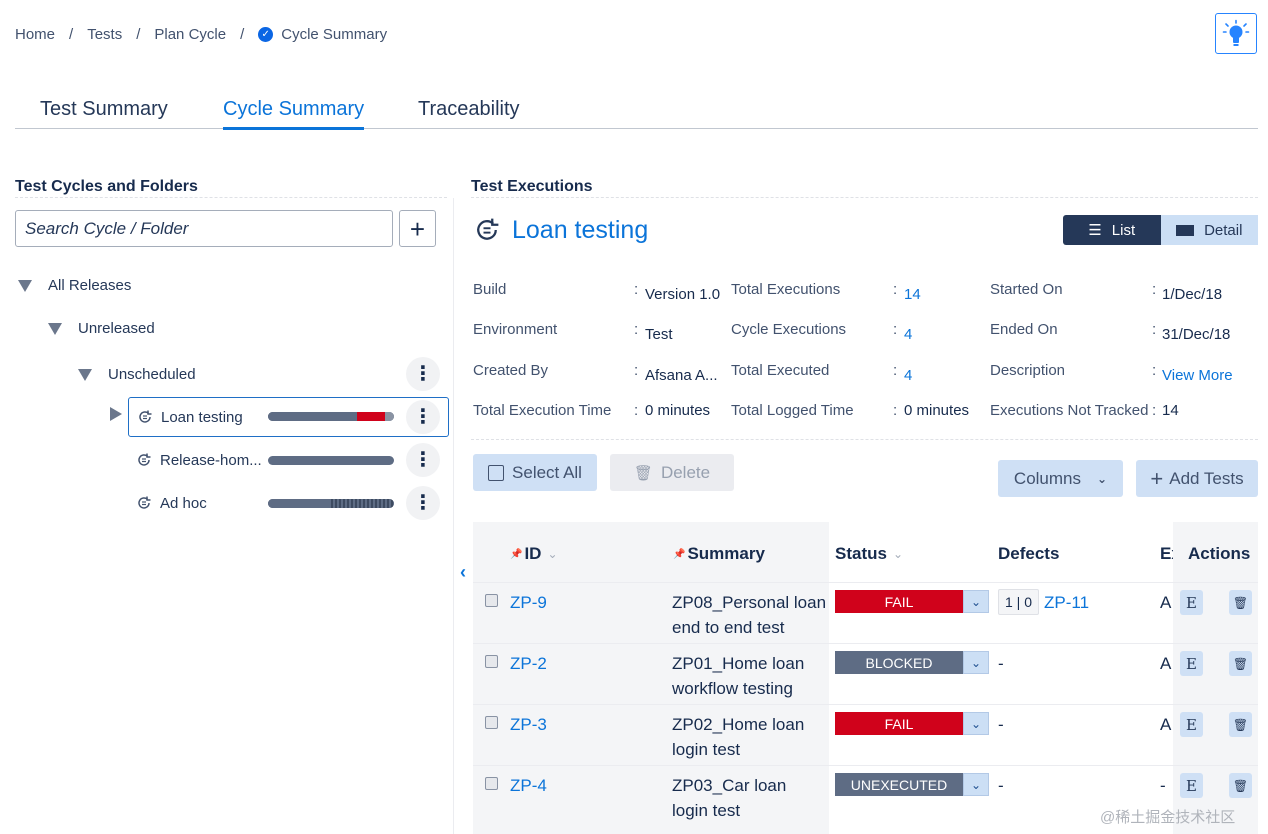 This screenshot has height=834, width=1268. Describe the element at coordinates (1236, 33) in the screenshot. I see `lightbulb-button` at that location.